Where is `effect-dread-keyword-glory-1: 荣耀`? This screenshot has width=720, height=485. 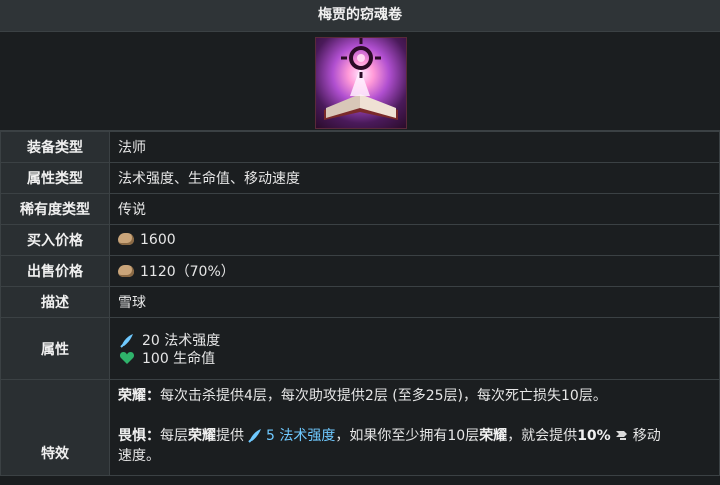 effect-dread-keyword-glory-1: 荣耀 is located at coordinates (202, 436).